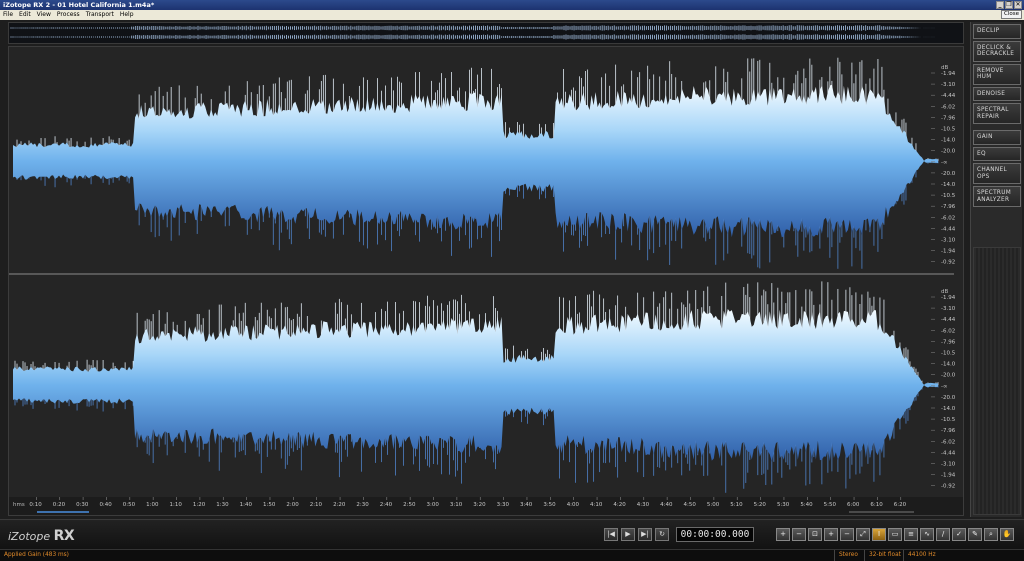 The height and width of the screenshot is (561, 1024). I want to click on db-tick-label-ch1: -7.96, so click(948, 207).